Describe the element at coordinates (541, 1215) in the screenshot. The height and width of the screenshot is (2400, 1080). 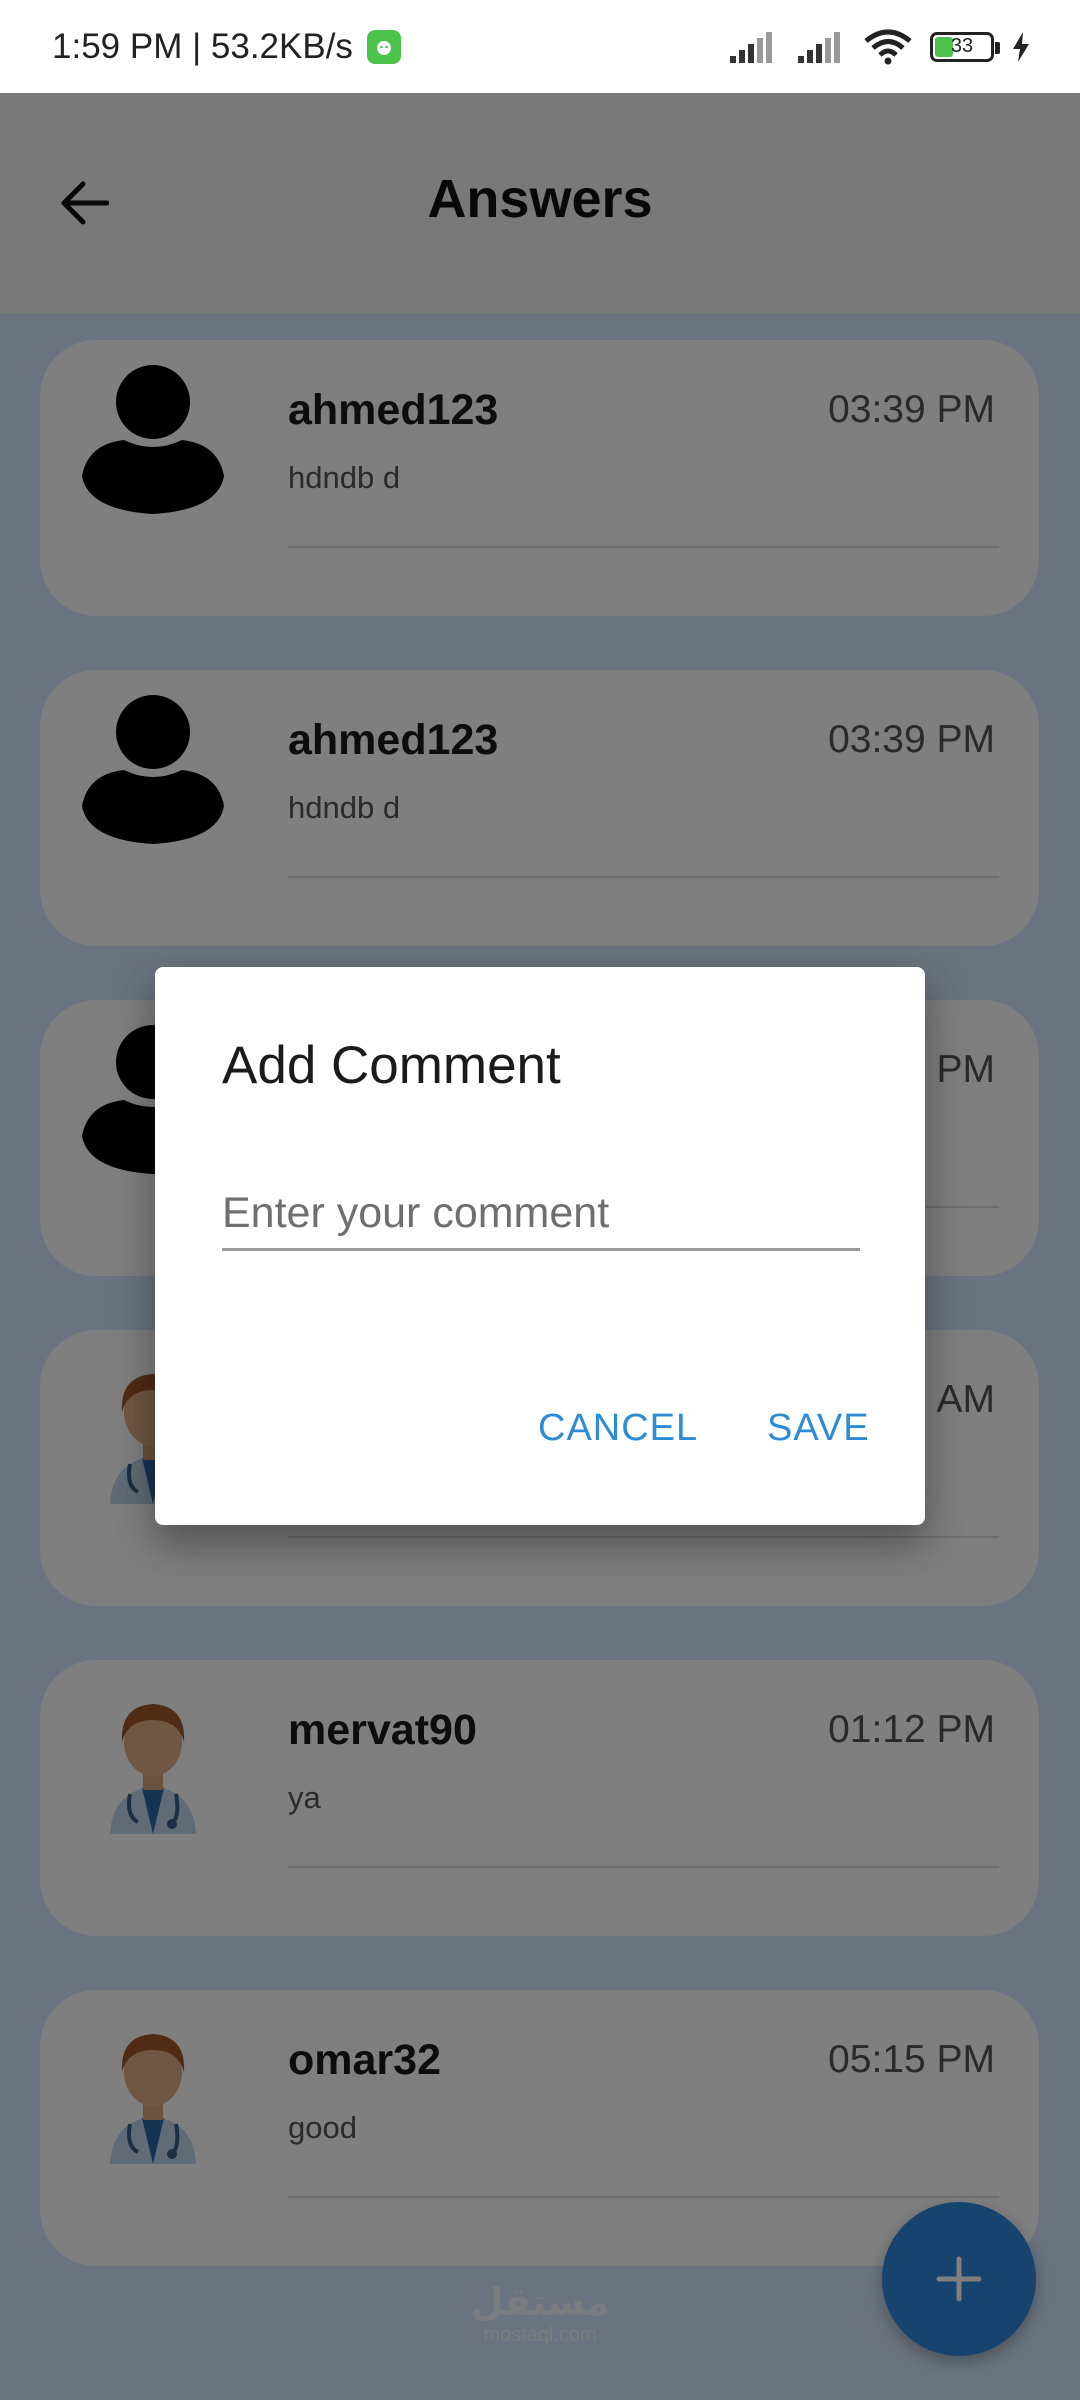
I see `comment-input` at that location.